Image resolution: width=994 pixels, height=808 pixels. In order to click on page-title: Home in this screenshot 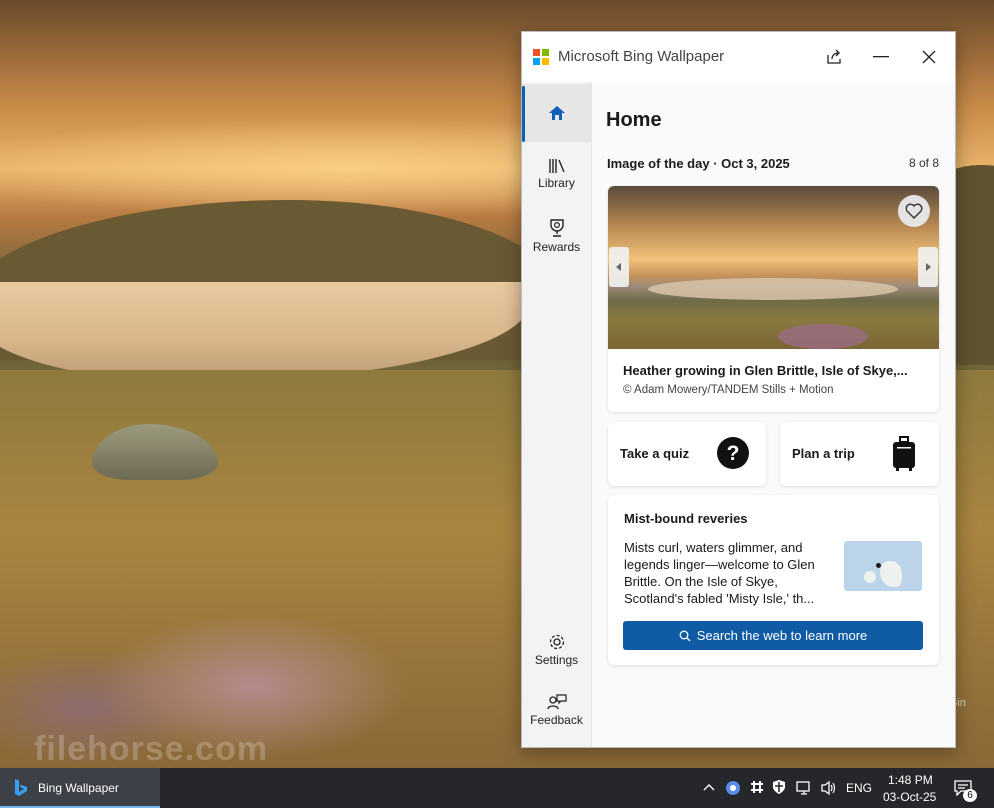, I will do `click(634, 120)`.